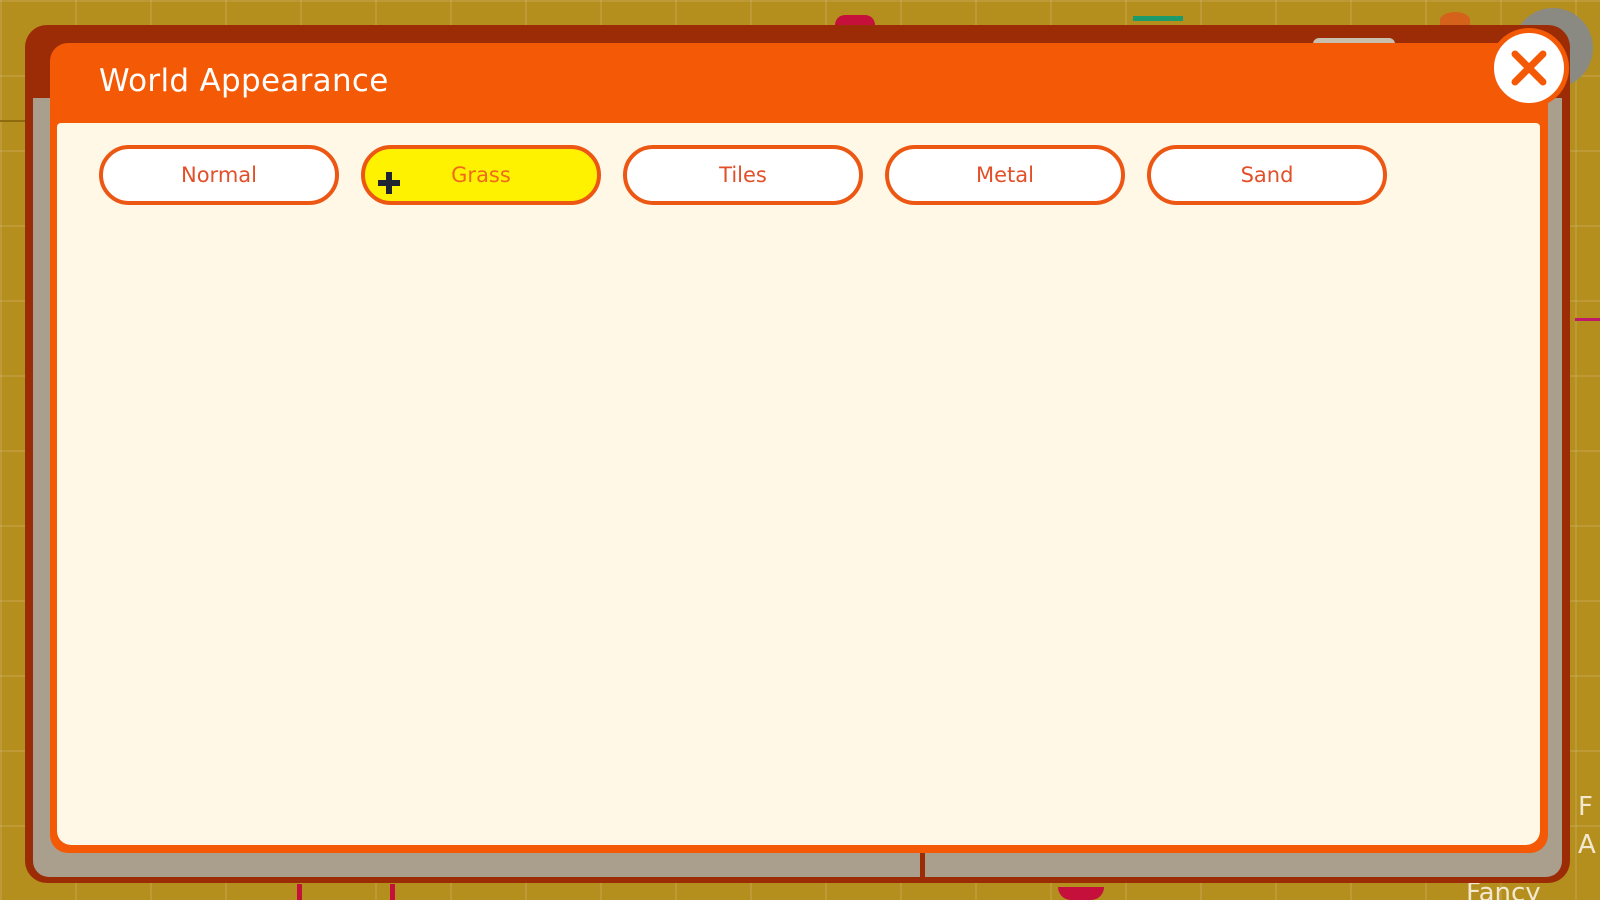  I want to click on crosshair-cursor-icon, so click(389, 183).